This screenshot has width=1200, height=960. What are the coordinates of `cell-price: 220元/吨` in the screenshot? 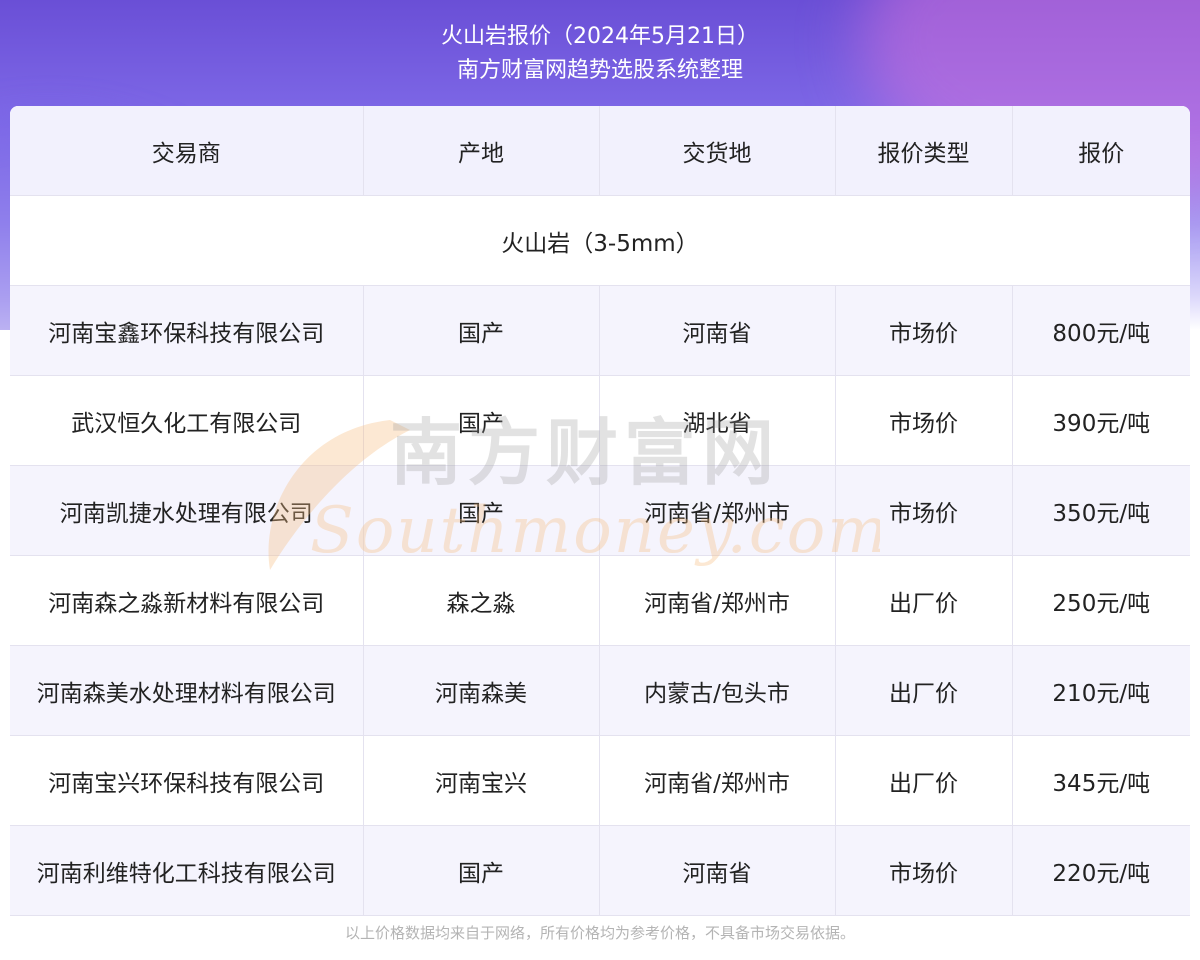 It's located at (1100, 870).